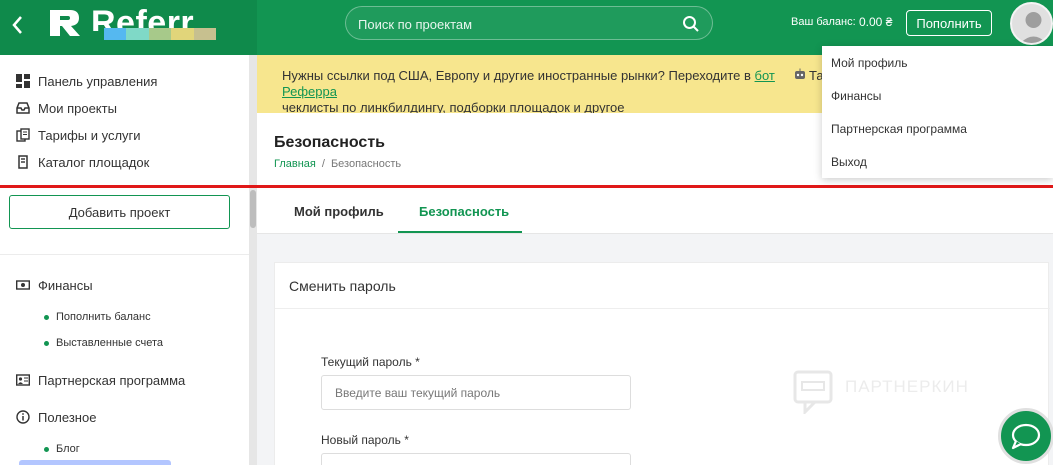 This screenshot has width=1053, height=465. I want to click on info-icon, so click(23, 417).